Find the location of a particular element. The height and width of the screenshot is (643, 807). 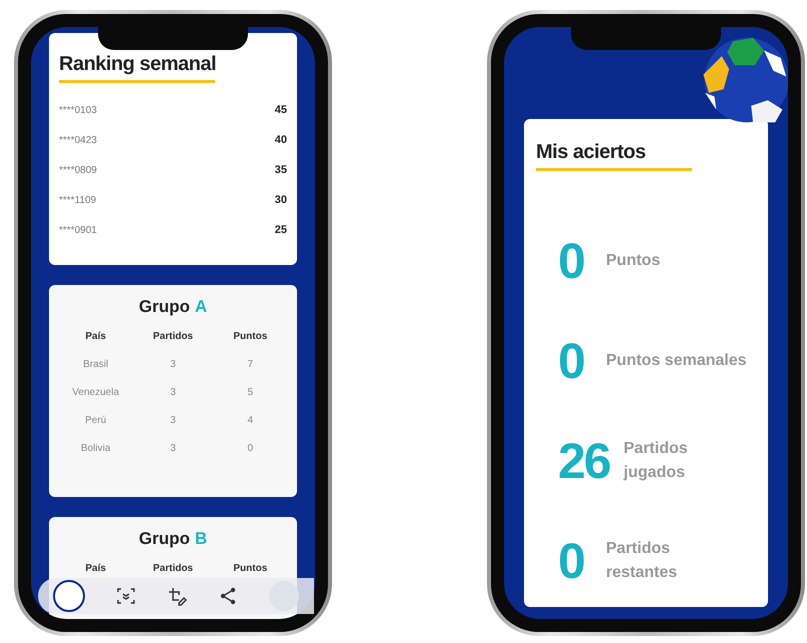

stat-label: Partidos jugados is located at coordinates (656, 461).